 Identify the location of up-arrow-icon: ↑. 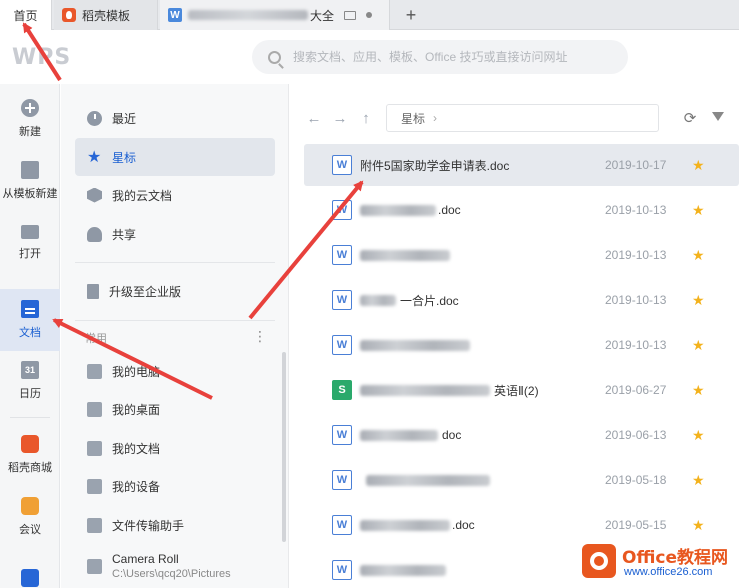
(366, 118).